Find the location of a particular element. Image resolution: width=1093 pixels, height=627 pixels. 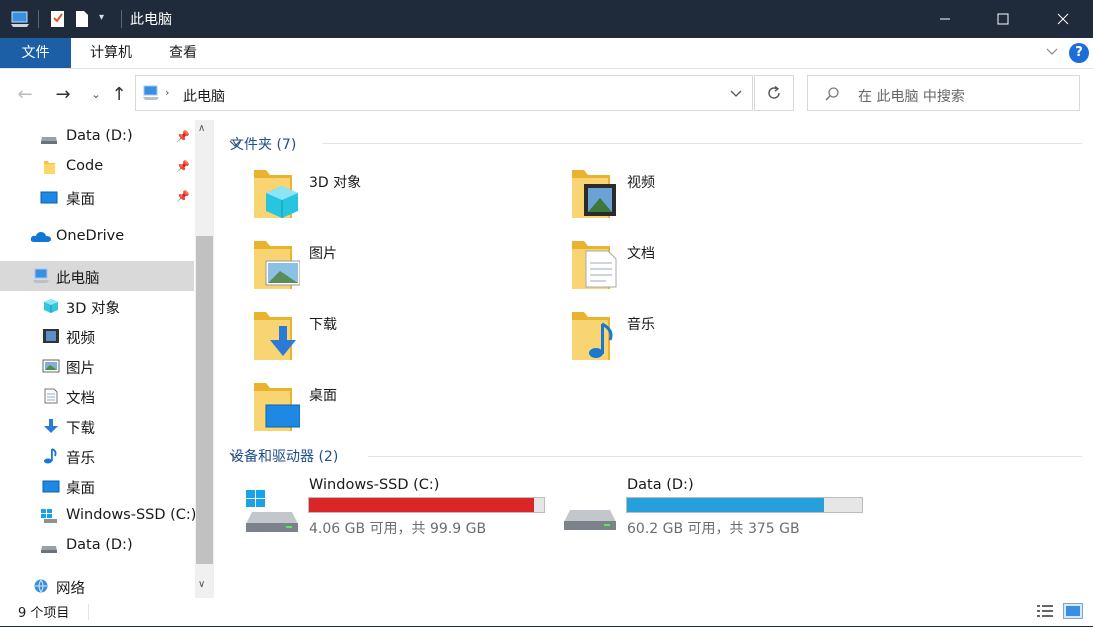

sidebar-item-label: OneDrive is located at coordinates (90, 236).